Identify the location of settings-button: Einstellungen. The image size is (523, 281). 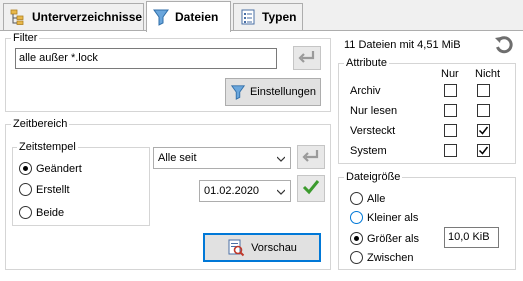
(273, 92).